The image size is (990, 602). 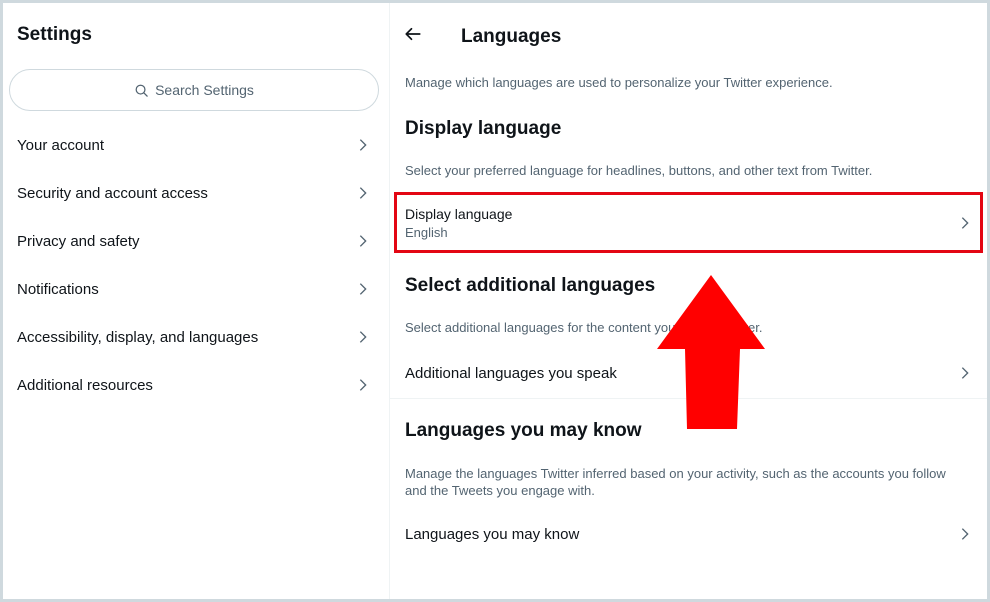 I want to click on sidebar-item-additional-resources: Additional resources, so click(x=196, y=385).